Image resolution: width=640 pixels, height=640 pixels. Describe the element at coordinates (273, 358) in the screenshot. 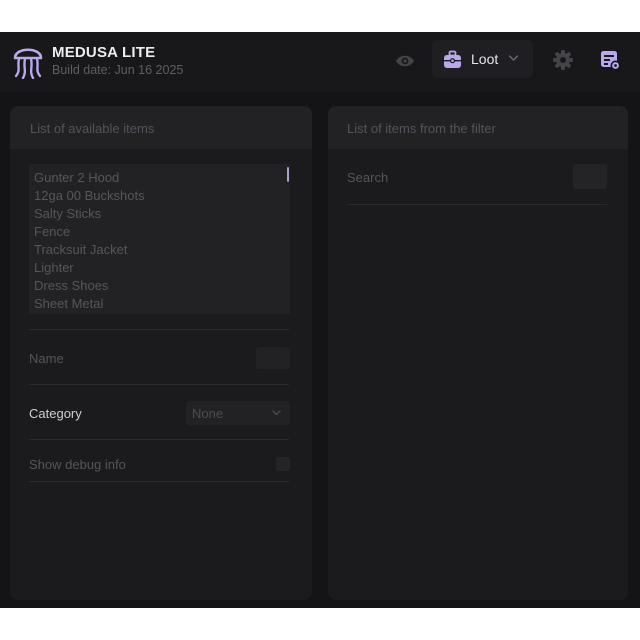

I see `name-input` at that location.